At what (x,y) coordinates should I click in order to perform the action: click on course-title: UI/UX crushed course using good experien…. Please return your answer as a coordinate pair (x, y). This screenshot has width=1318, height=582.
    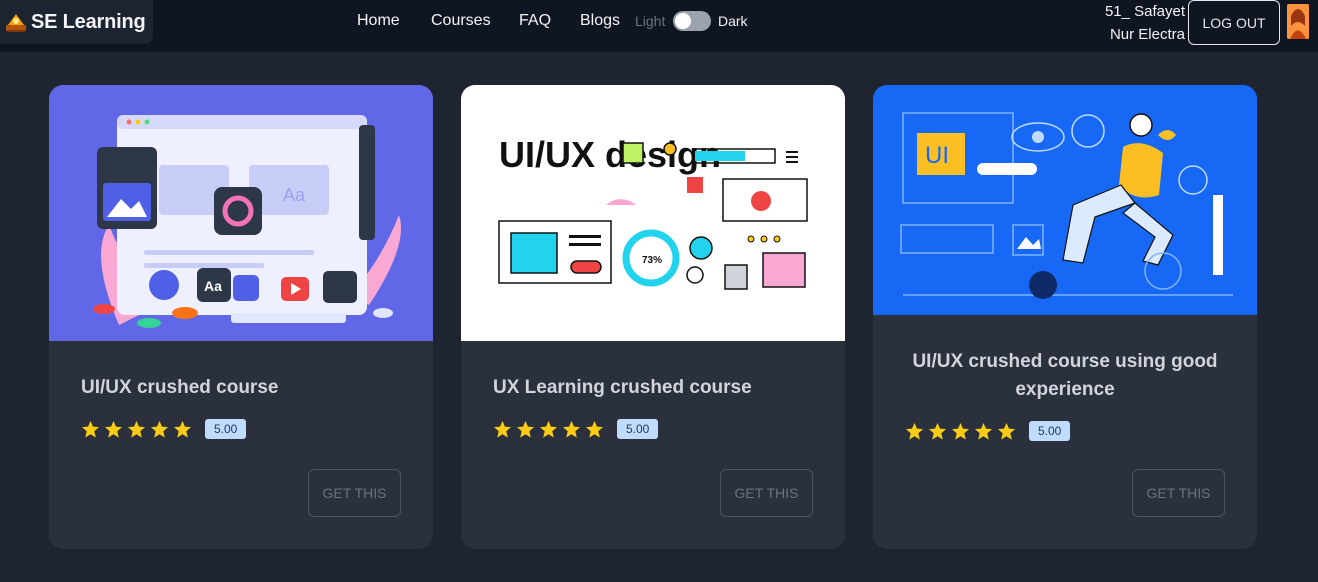
    Looking at the image, I should click on (1065, 376).